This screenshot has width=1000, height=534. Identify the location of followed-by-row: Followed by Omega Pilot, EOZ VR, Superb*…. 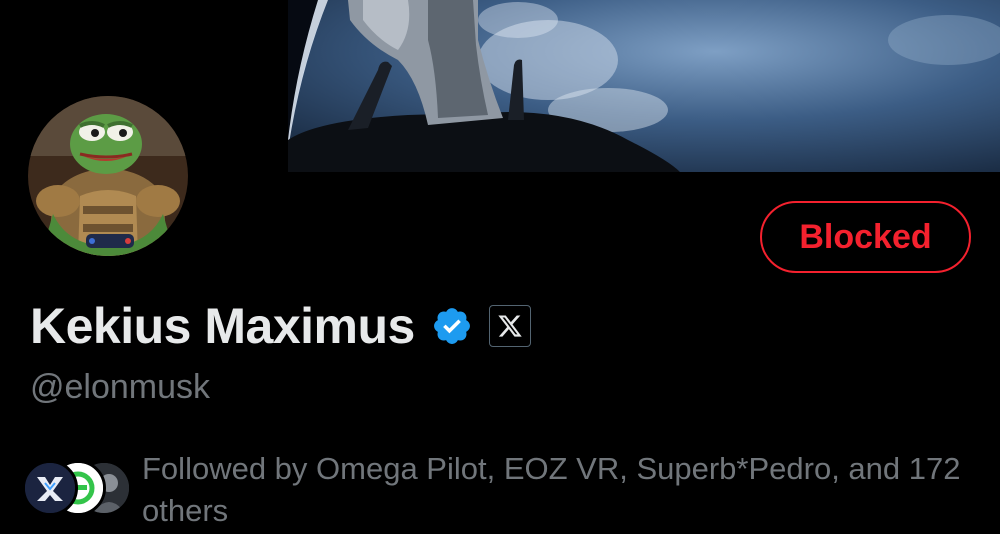
(497, 488).